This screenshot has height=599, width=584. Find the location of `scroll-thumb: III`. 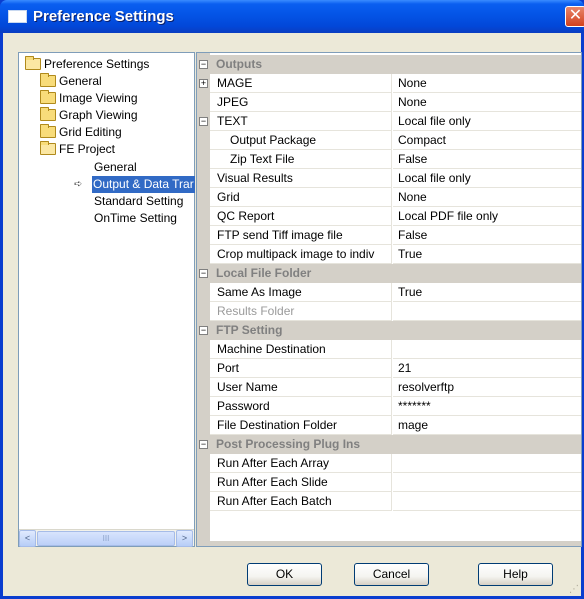

scroll-thumb: III is located at coordinates (106, 538).